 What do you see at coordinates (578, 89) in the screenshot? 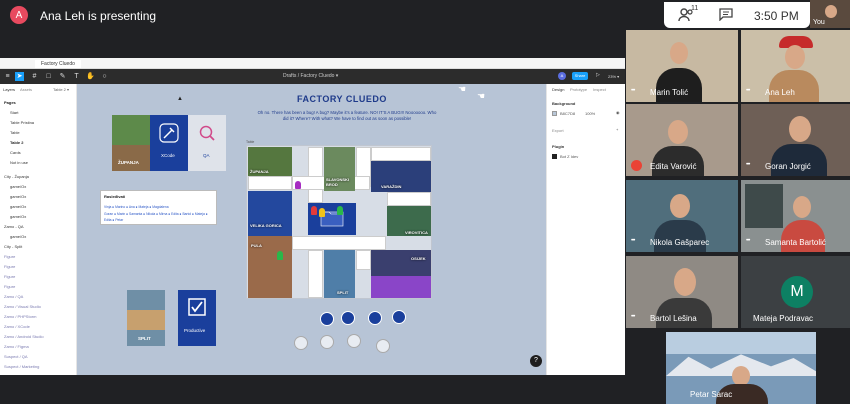
I see `tab-prototype: Prototype` at bounding box center [578, 89].